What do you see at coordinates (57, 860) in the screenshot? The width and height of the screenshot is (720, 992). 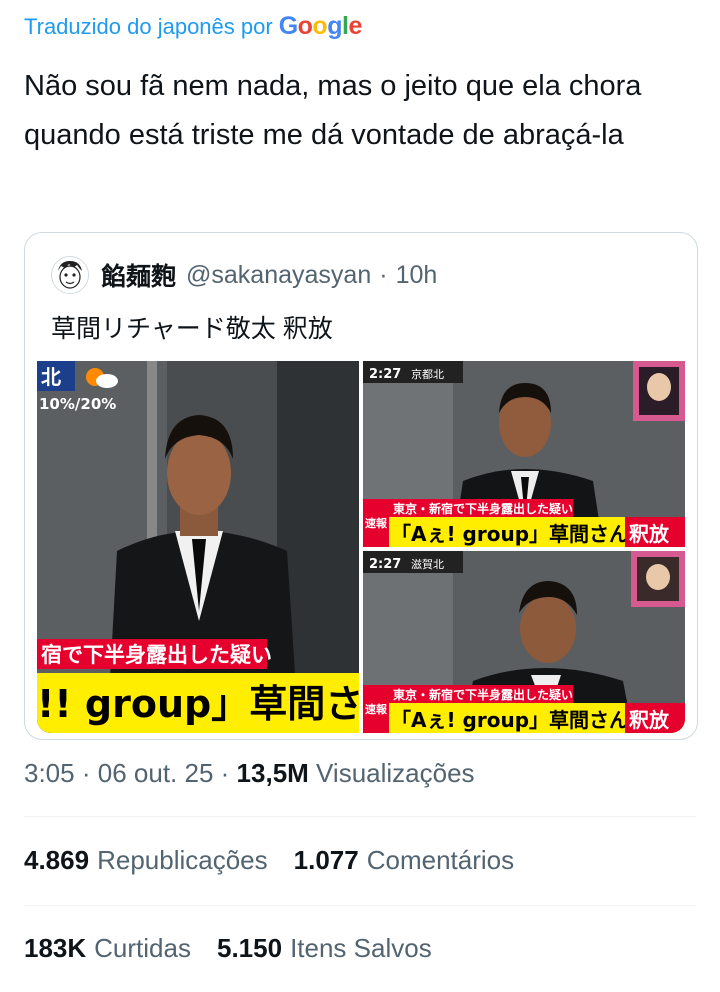 I see `reposts-count: 4.869` at bounding box center [57, 860].